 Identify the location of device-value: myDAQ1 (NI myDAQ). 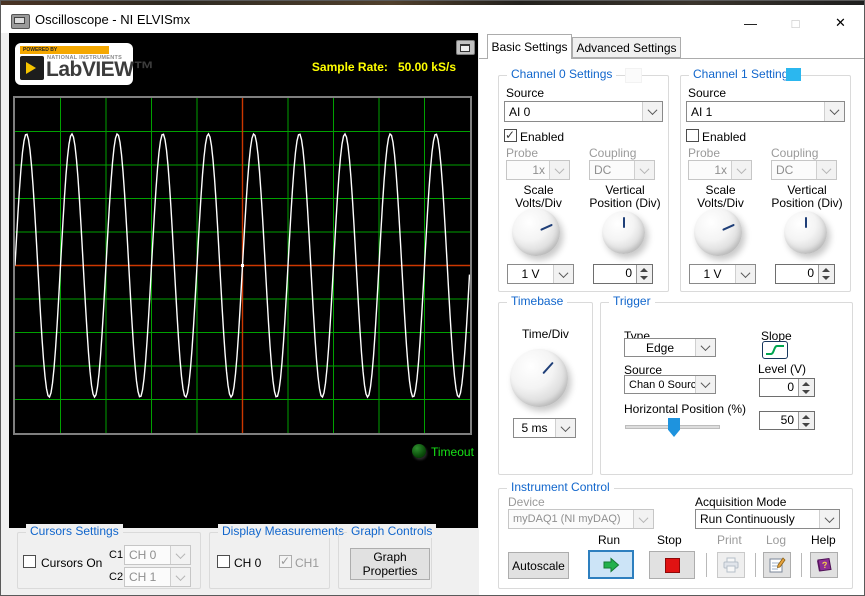
(567, 519).